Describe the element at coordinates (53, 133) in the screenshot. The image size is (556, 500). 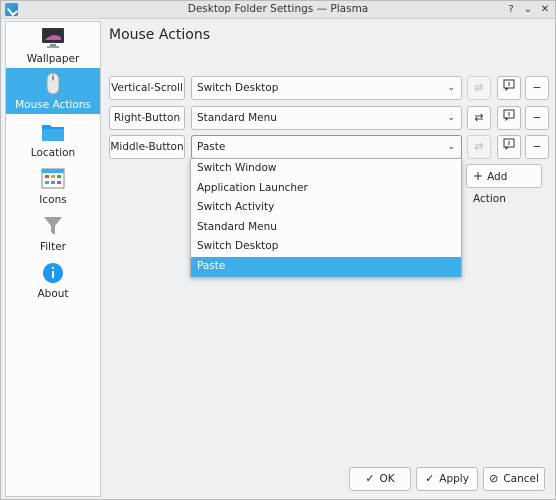
I see `folder-icon` at that location.